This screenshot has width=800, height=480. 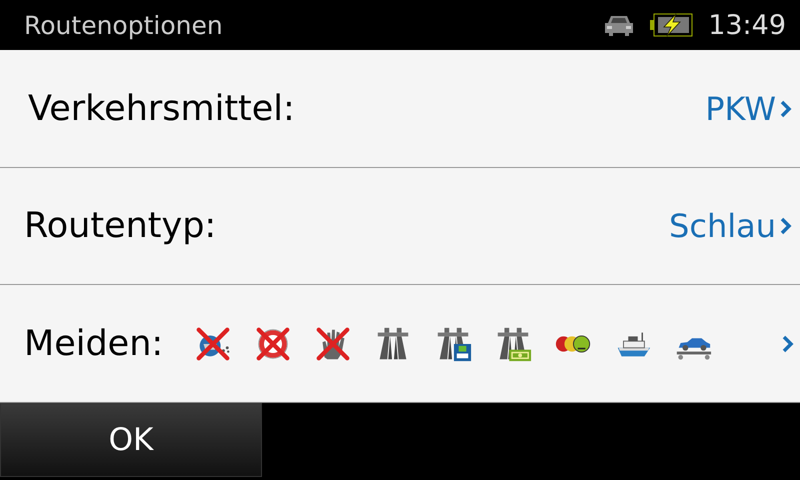 What do you see at coordinates (162, 108) in the screenshot?
I see `option-label: Verkehrsmittel:` at bounding box center [162, 108].